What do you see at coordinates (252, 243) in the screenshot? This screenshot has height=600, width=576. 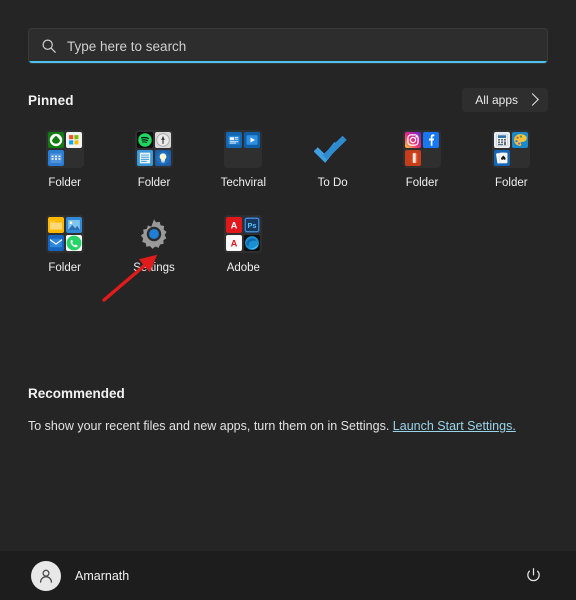 I see `microsoft-edge-icon` at bounding box center [252, 243].